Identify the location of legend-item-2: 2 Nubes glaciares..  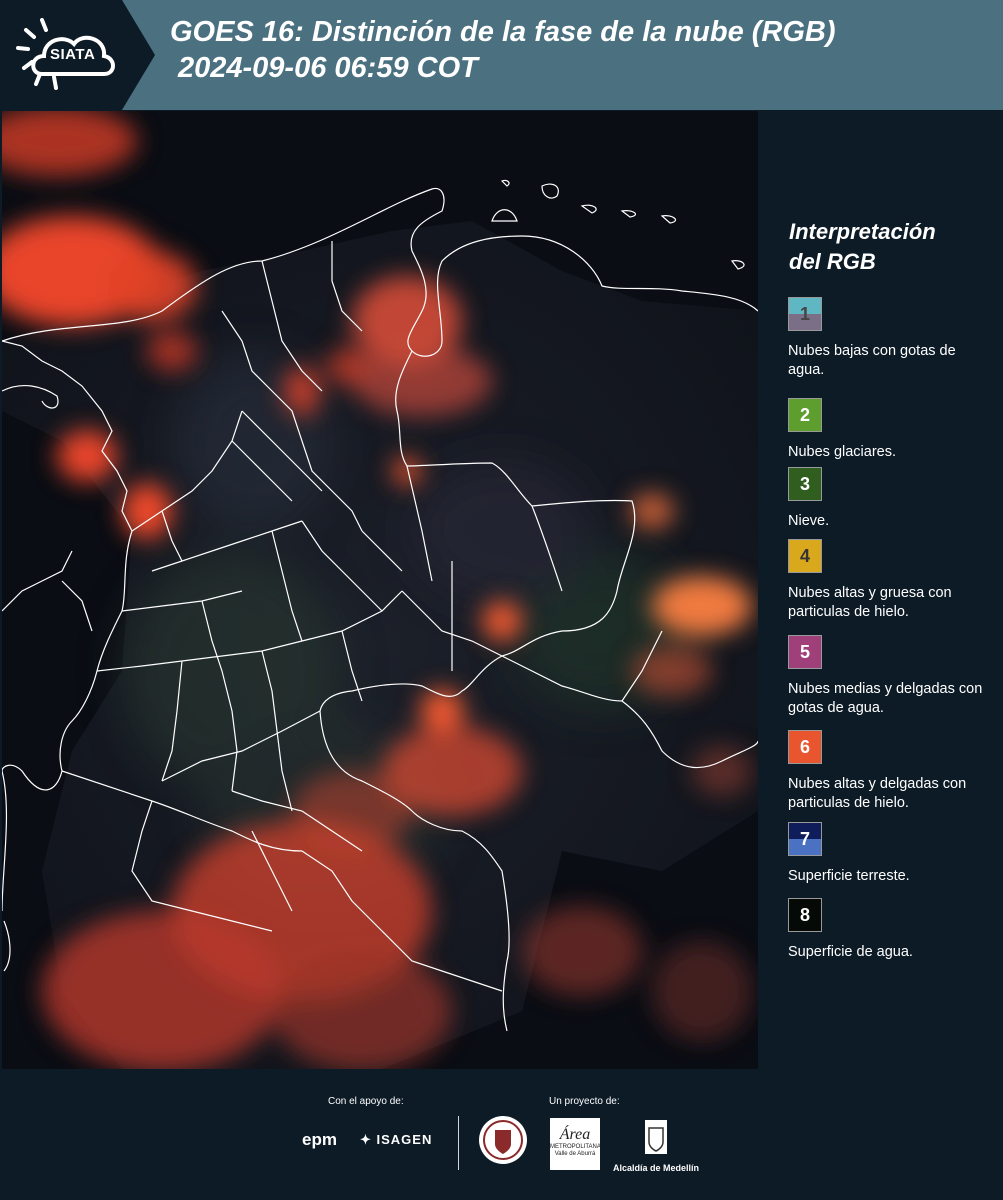
(890, 430).